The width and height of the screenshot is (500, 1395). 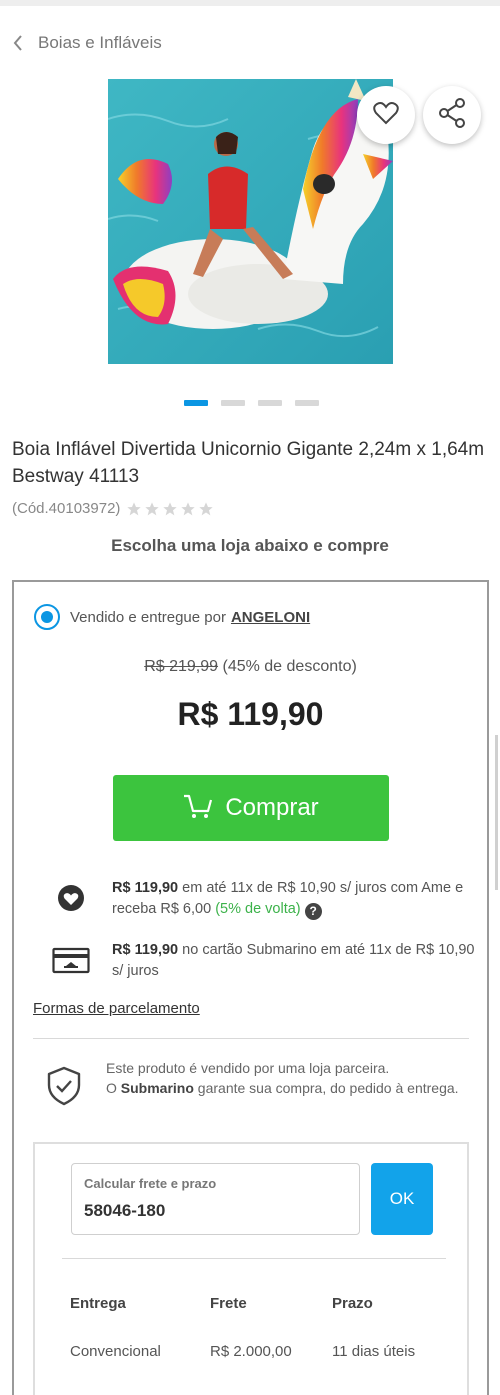 What do you see at coordinates (190, 617) in the screenshot?
I see `sold-by-label: Vendido e entregue por ANGELONI` at bounding box center [190, 617].